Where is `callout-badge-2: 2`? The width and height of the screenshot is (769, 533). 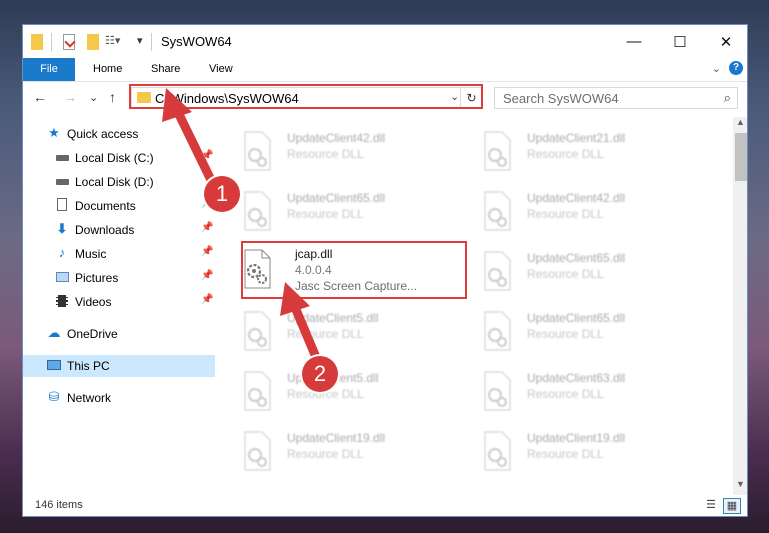 callout-badge-2: 2 is located at coordinates (320, 374).